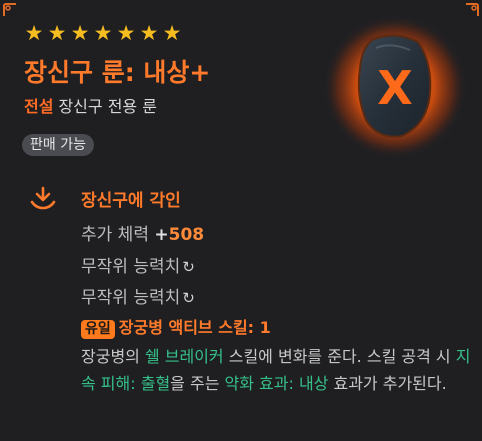 This screenshot has height=441, width=482. I want to click on rune-symbol: X, so click(394, 88).